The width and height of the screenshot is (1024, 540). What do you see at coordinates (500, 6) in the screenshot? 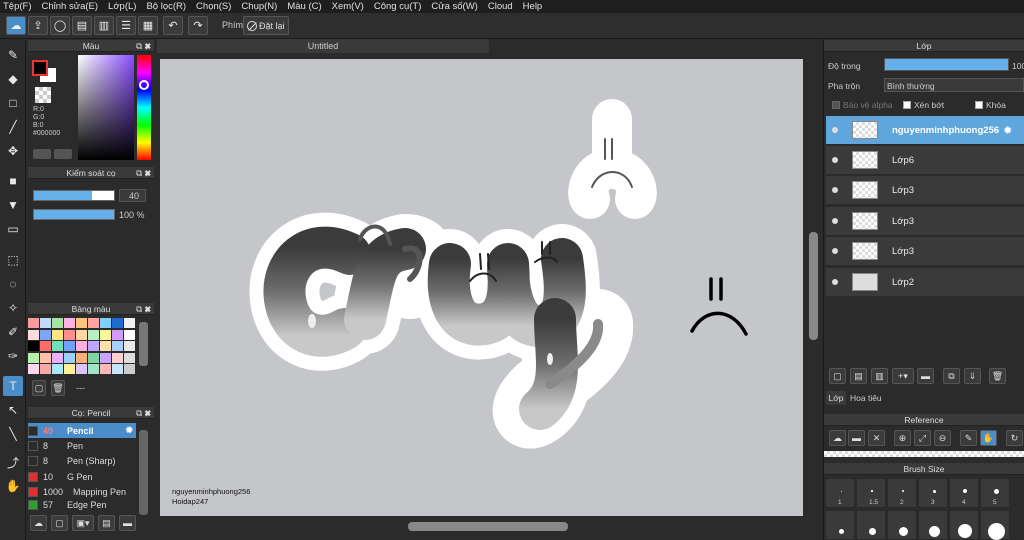
I see `menu-cloud: Cloud` at bounding box center [500, 6].